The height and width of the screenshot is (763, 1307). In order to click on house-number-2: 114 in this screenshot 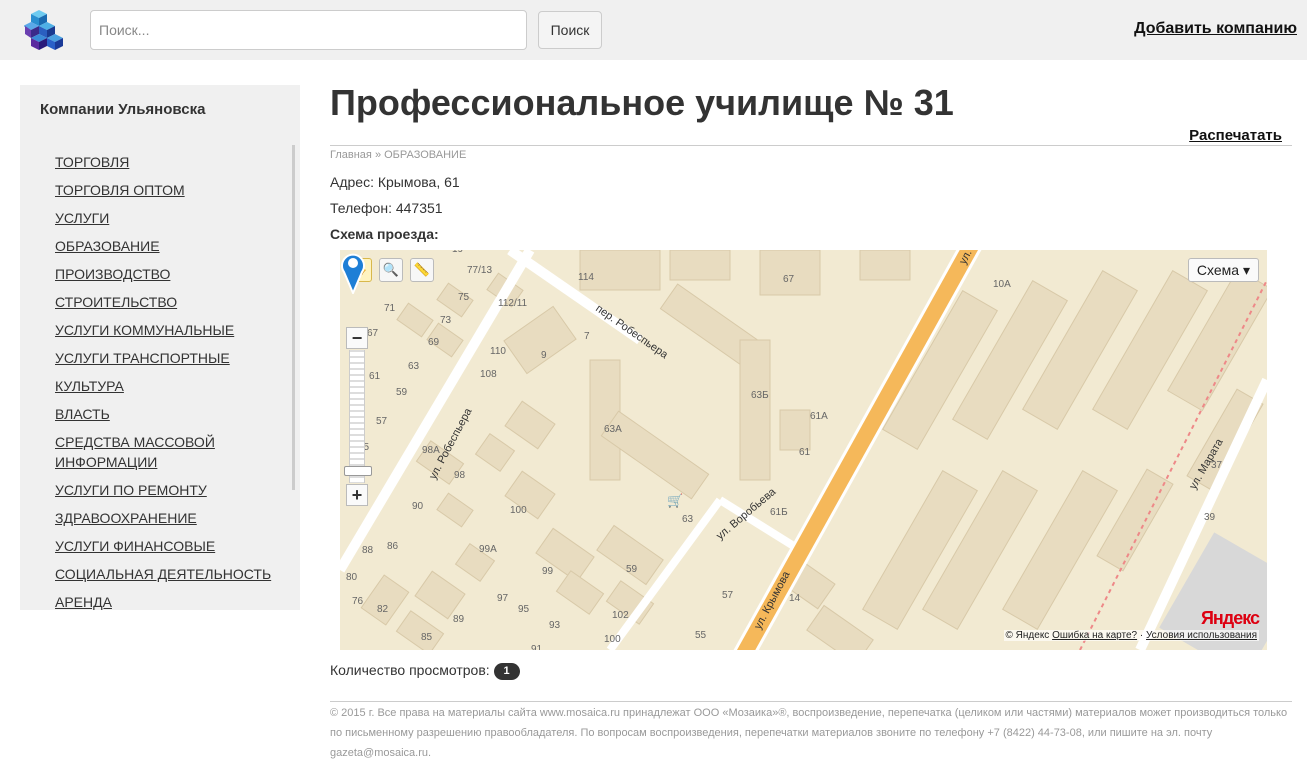, I will do `click(586, 277)`.